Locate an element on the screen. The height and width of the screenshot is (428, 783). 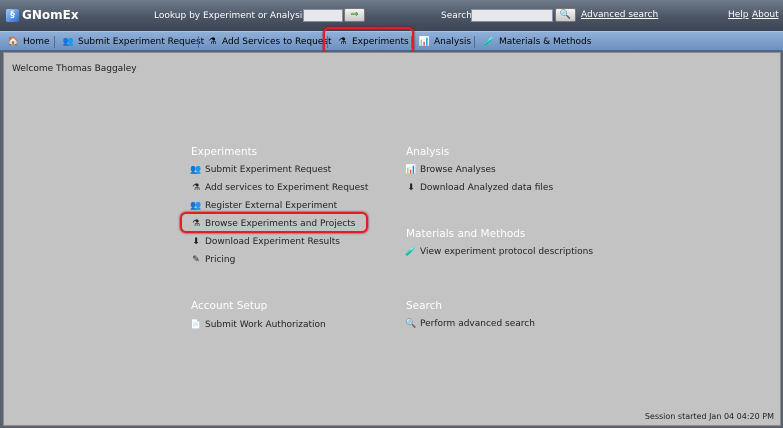
search-section-title: Search is located at coordinates (424, 306).